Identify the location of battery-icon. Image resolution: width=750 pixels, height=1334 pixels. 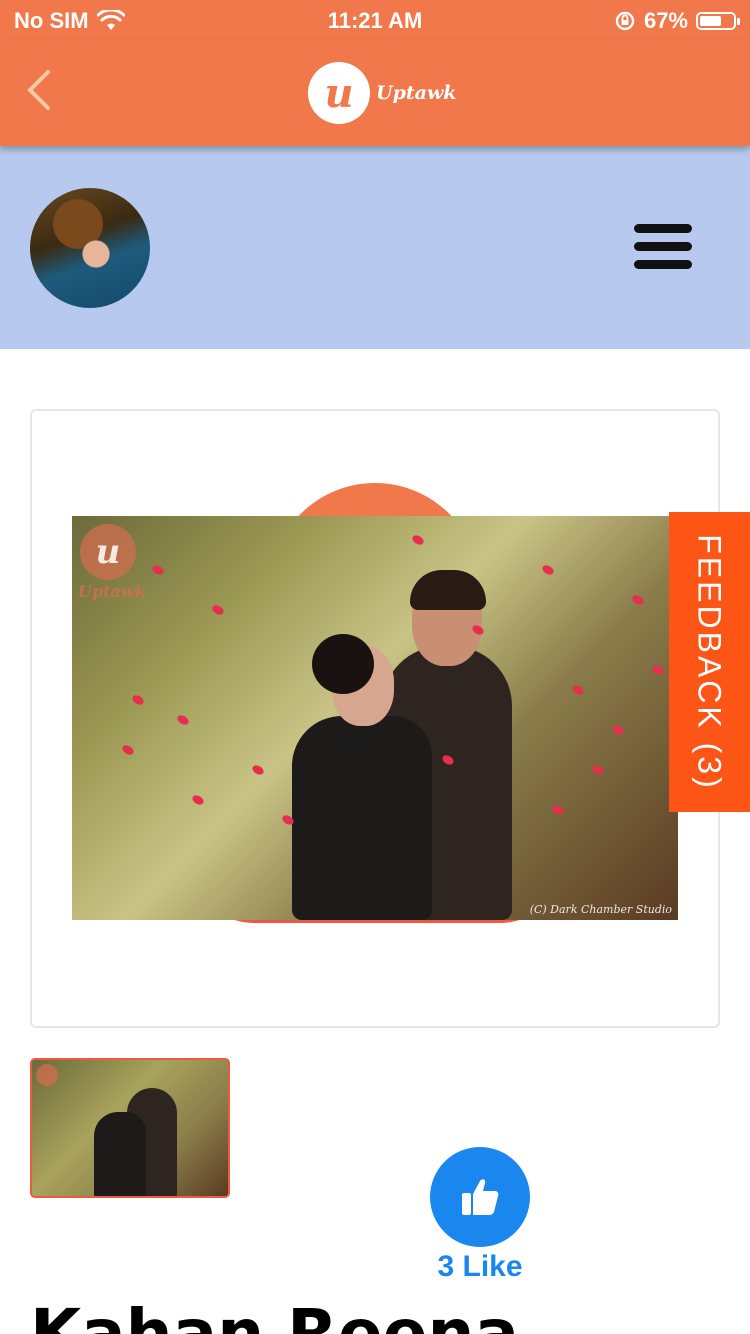
(718, 21).